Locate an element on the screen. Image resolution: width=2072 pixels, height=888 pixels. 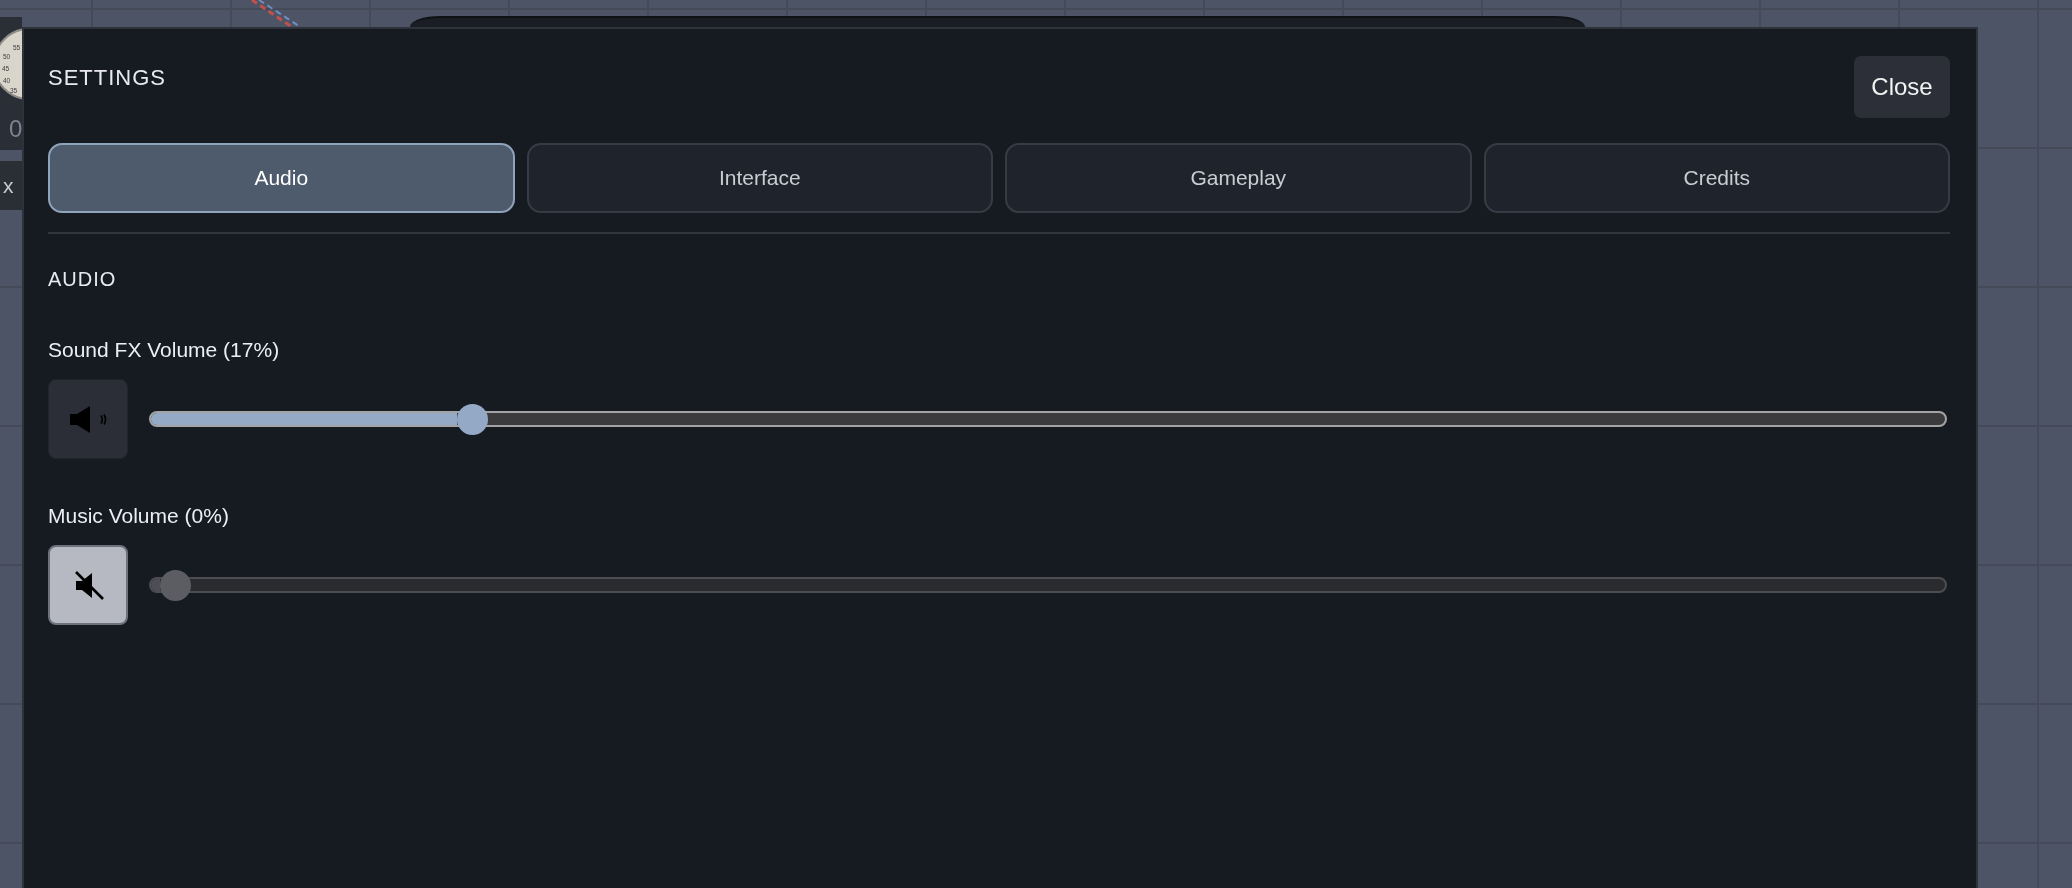
speaker-icon is located at coordinates (88, 419).